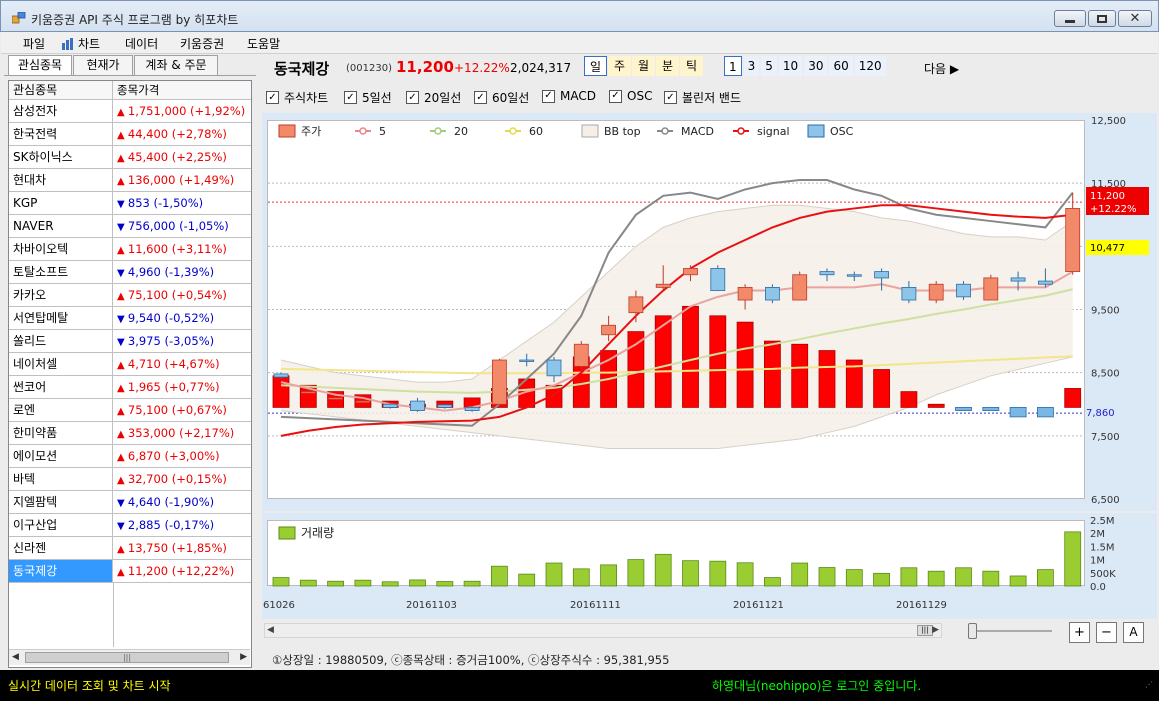  Describe the element at coordinates (61, 387) in the screenshot. I see `row-stock-name: 썬코어` at that location.